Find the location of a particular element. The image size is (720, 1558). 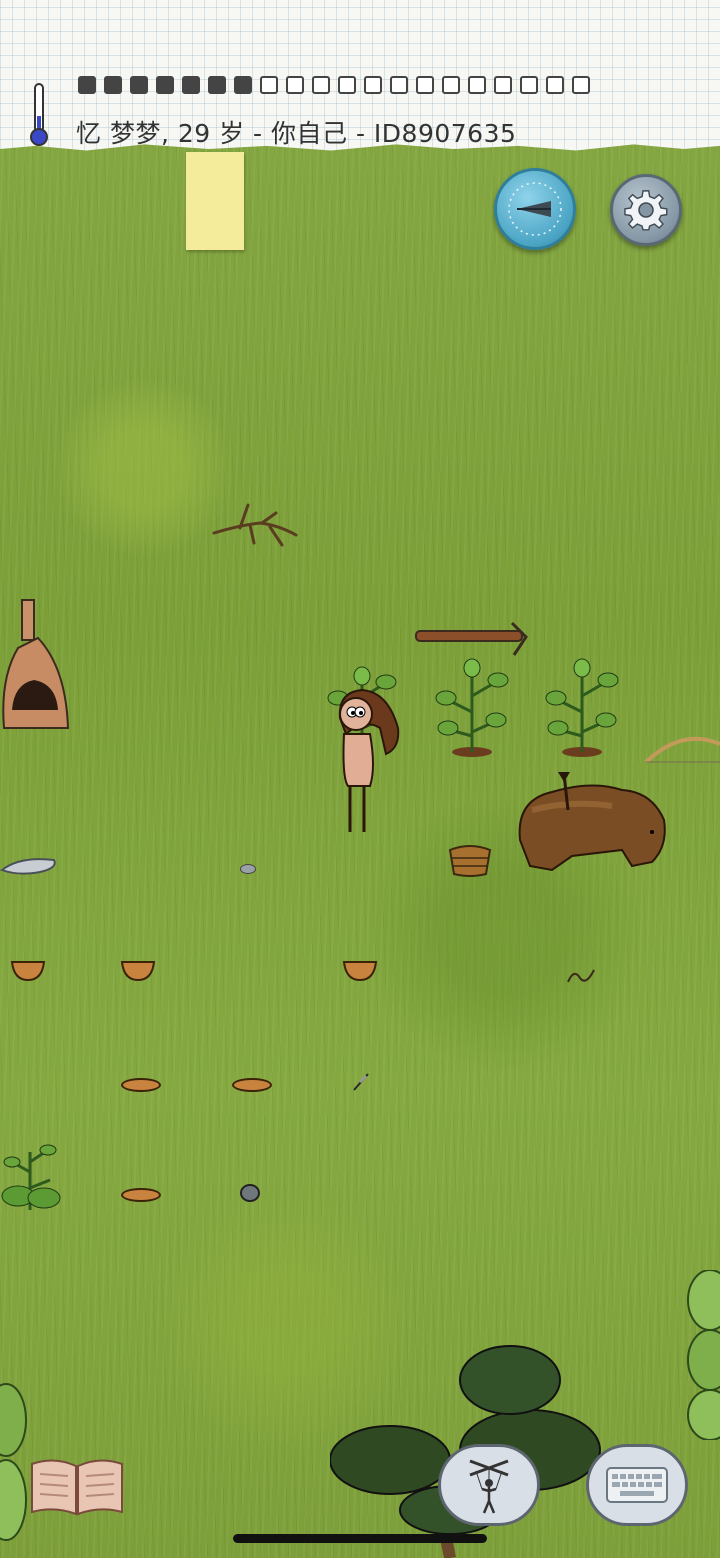

compass-arrow-icon is located at coordinates (535, 209).